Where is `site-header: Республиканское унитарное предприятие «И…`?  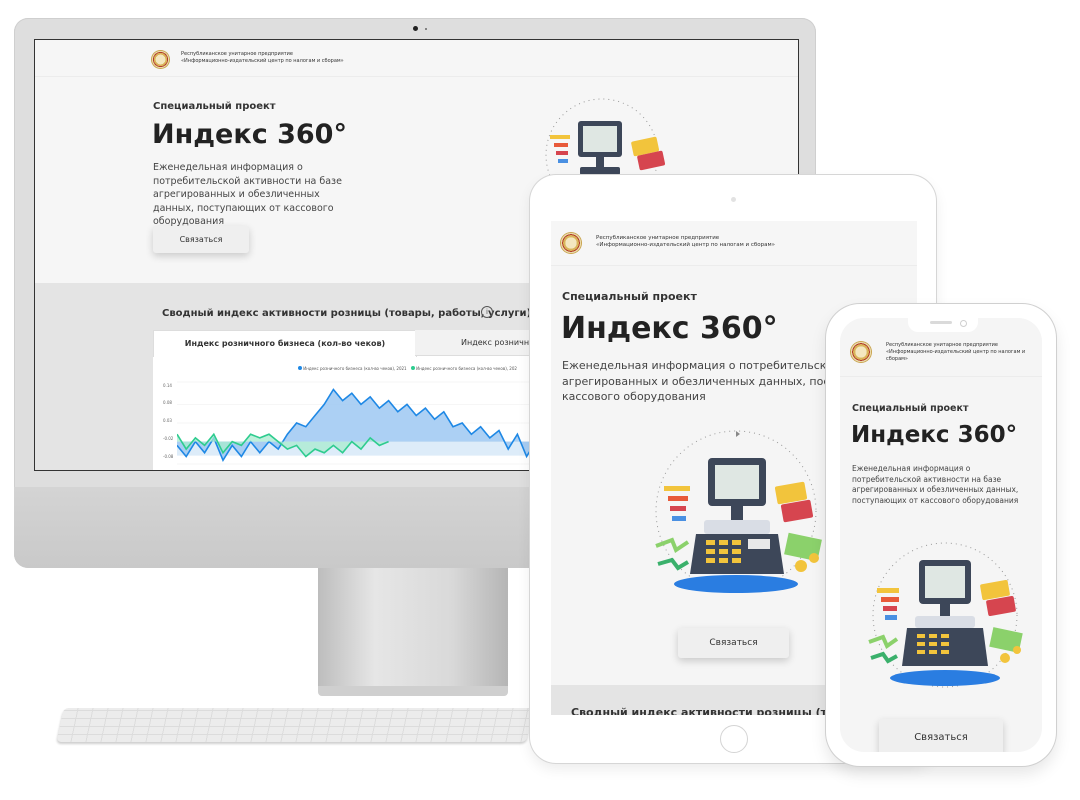
site-header: Республиканское унитарное предприятие «И… is located at coordinates (416, 58).